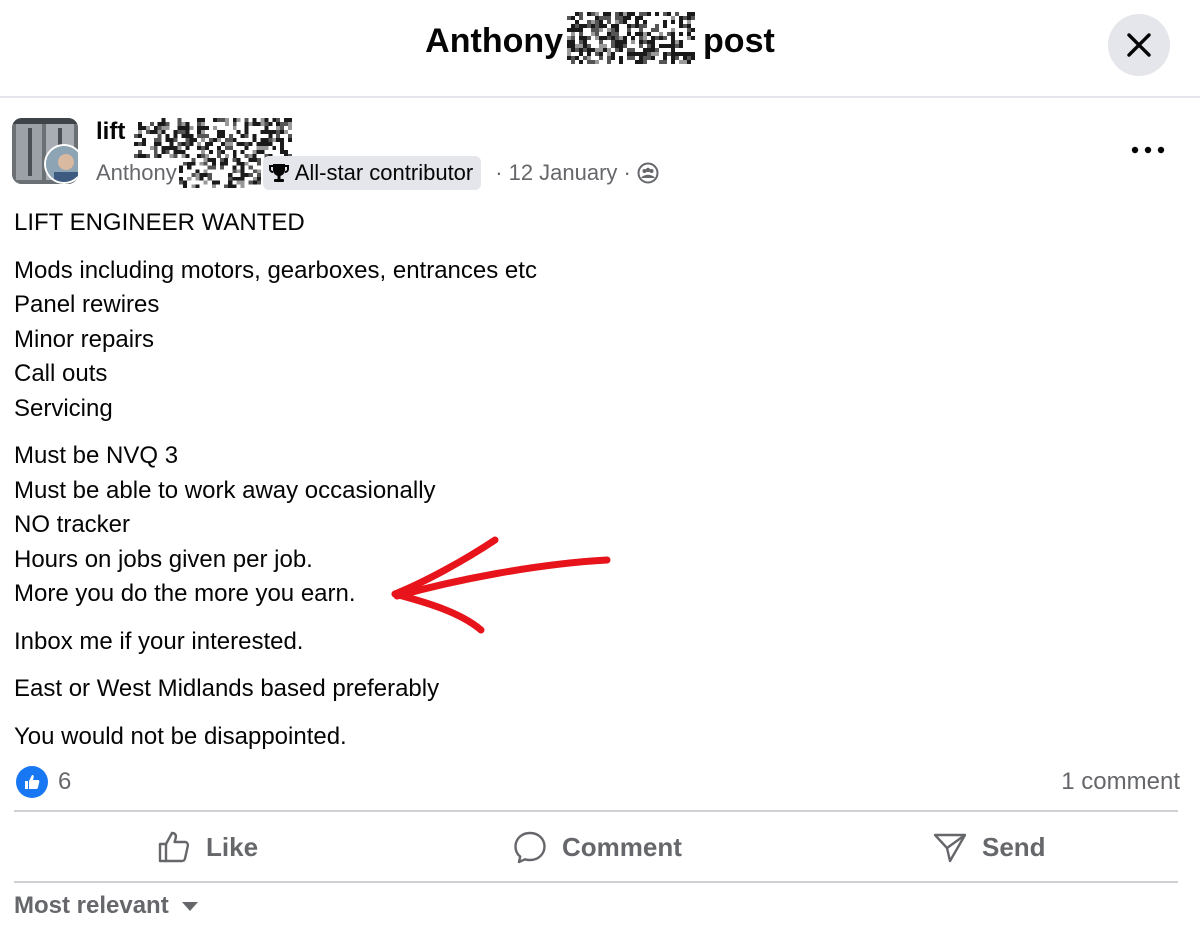 The width and height of the screenshot is (1200, 933). I want to click on thumbs-up-outline-icon, so click(174, 847).